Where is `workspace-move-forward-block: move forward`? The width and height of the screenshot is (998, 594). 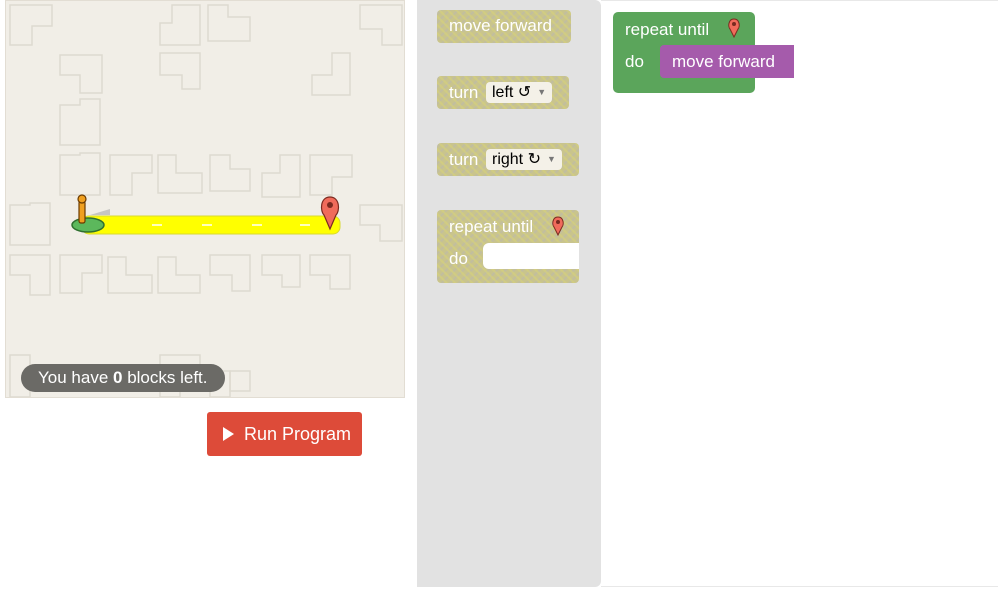 workspace-move-forward-block: move forward is located at coordinates (727, 61).